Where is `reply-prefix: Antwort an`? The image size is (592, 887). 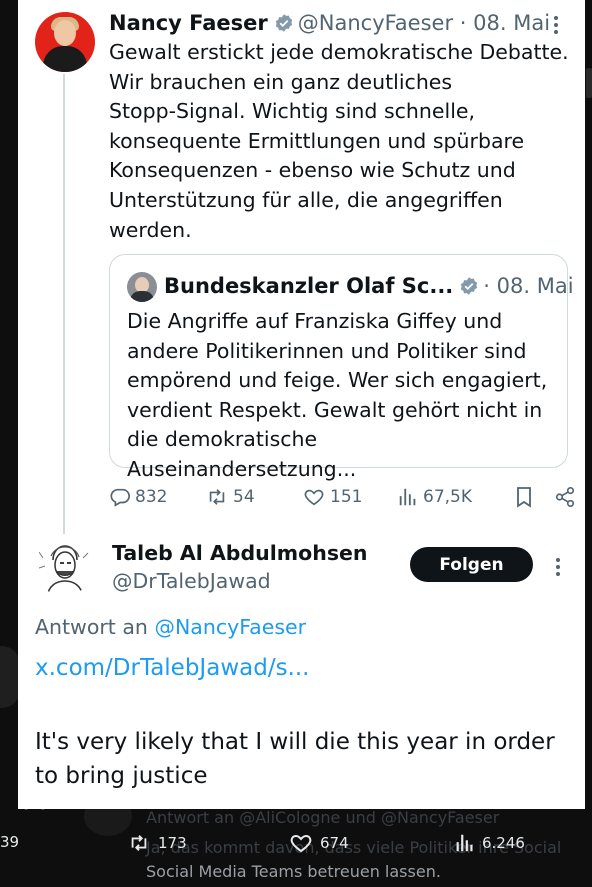
reply-prefix: Antwort an is located at coordinates (91, 627).